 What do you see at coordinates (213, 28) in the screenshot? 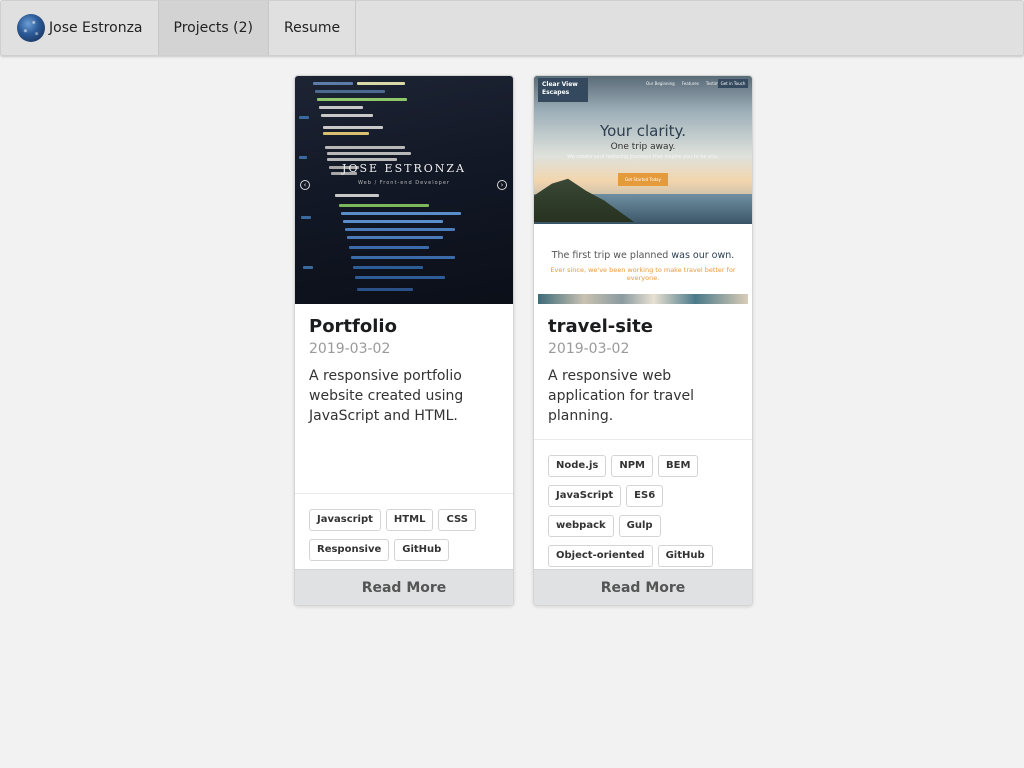
I see `menu-item-projects: Projects (2)` at bounding box center [213, 28].